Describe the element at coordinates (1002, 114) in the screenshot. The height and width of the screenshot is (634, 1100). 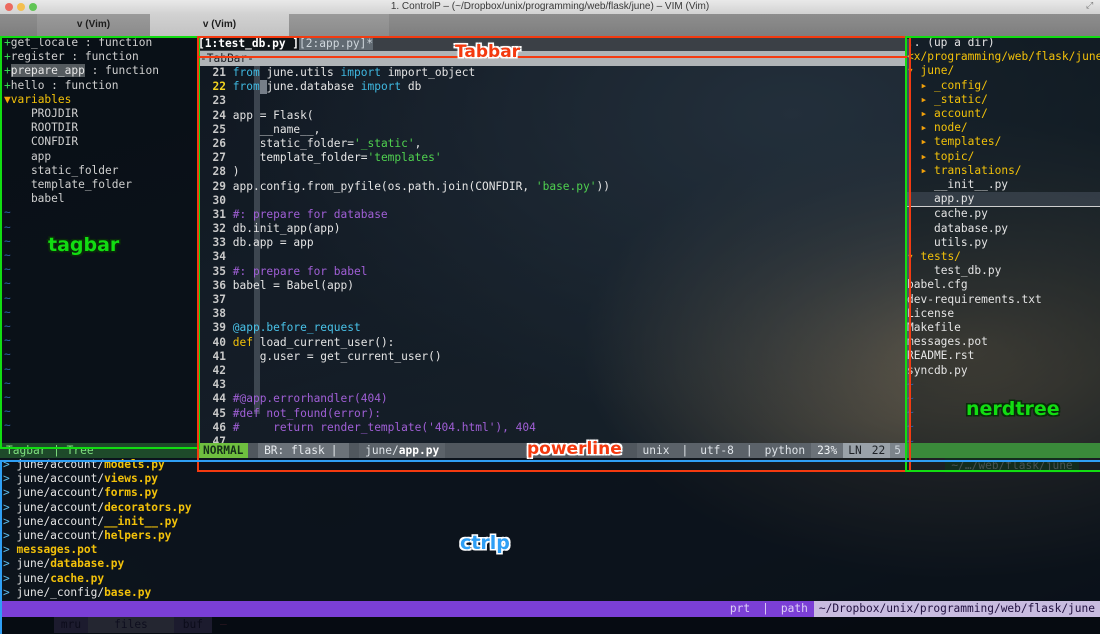
I see `nerdtree-directory: ▸ account/` at that location.